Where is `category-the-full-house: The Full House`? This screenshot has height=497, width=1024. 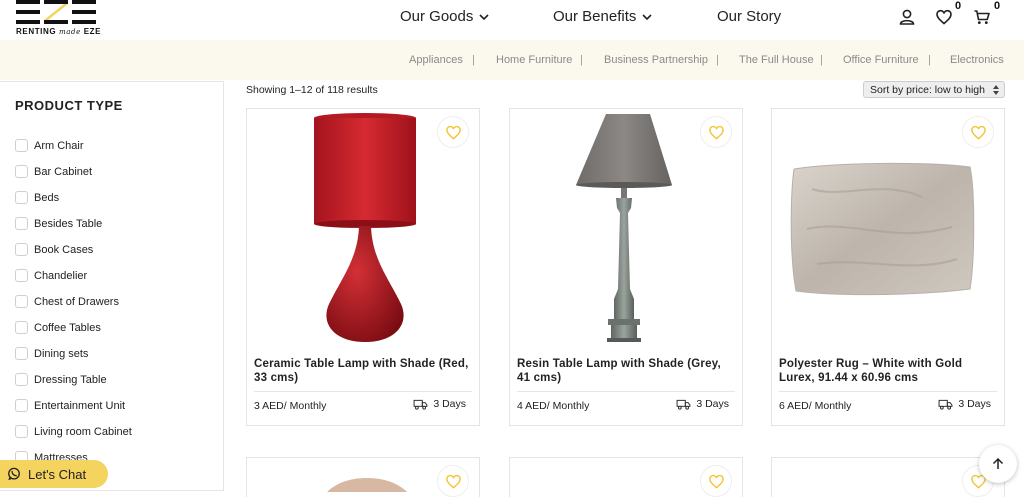
category-the-full-house: The Full House is located at coordinates (776, 60).